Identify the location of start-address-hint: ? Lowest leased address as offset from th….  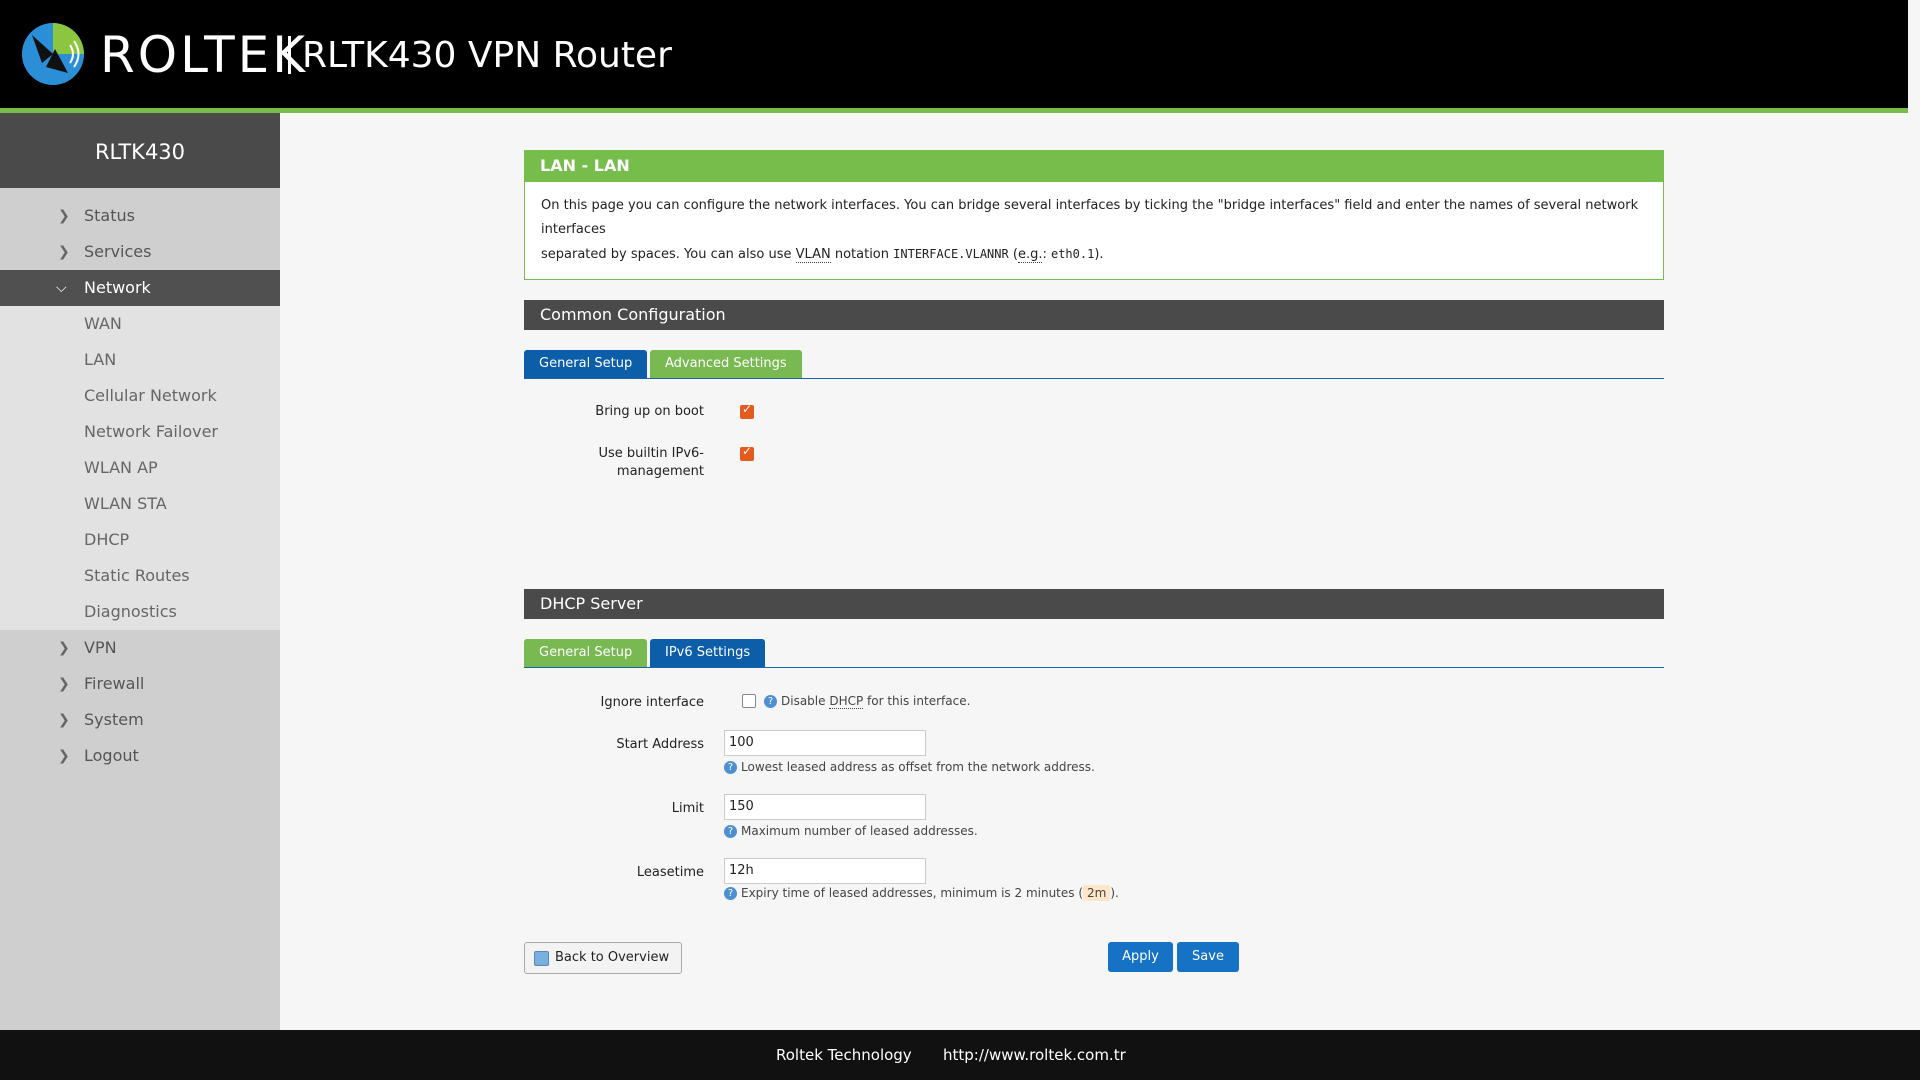
(909, 767).